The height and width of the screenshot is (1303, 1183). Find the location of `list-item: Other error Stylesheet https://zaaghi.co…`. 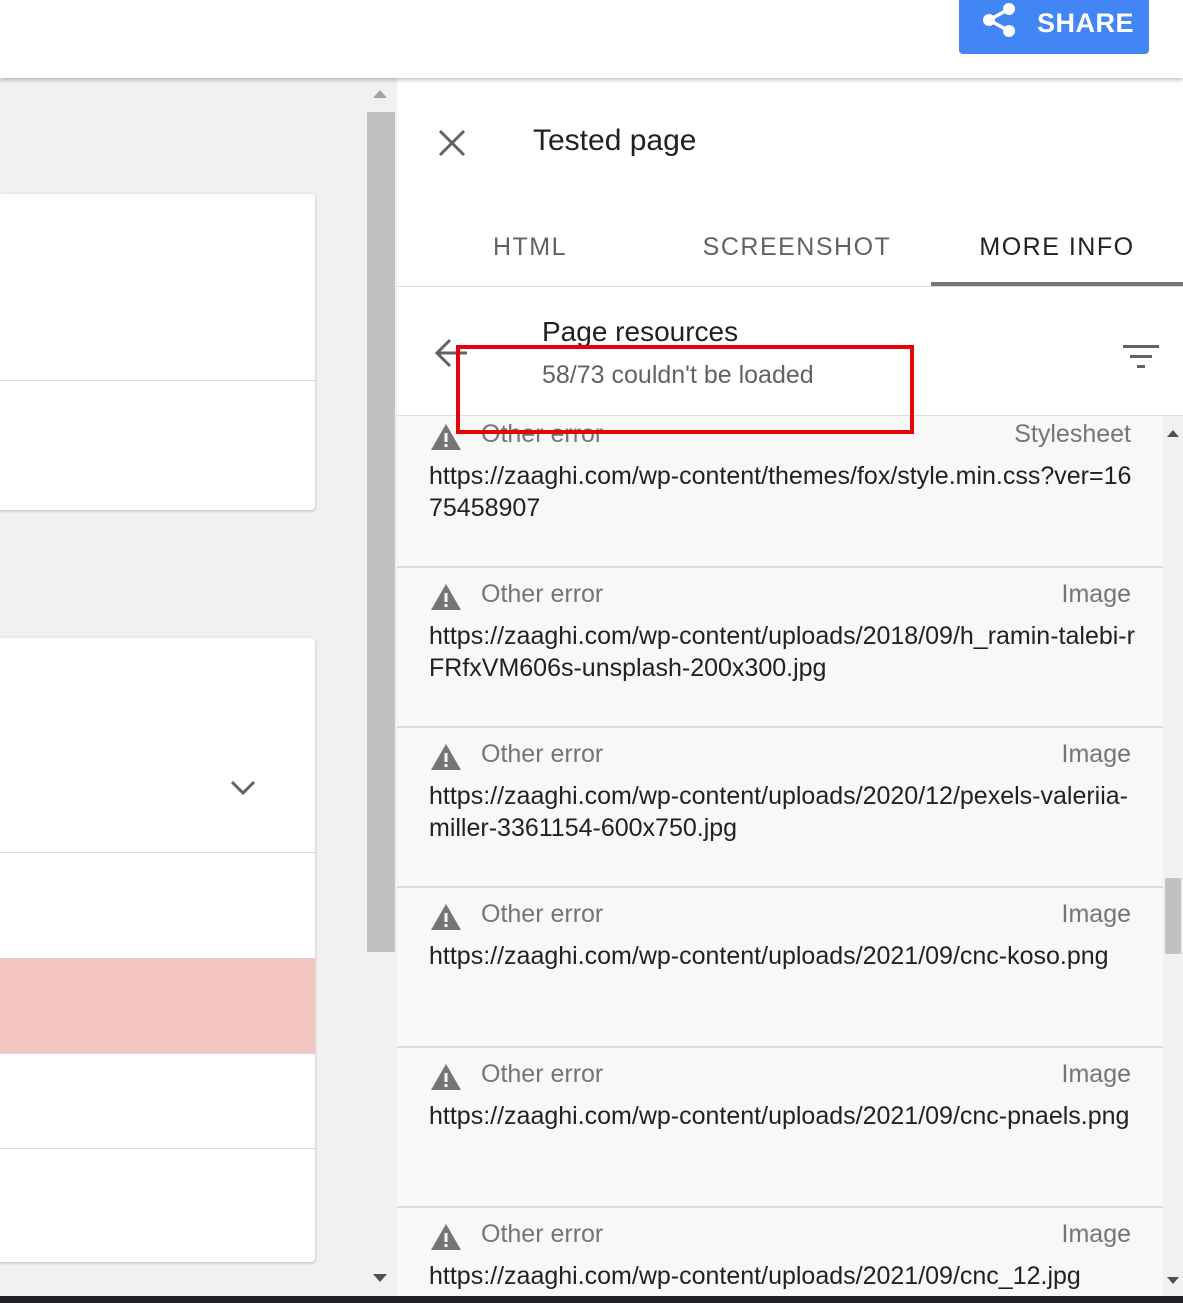

list-item: Other error Stylesheet https://zaaghi.co… is located at coordinates (780, 492).